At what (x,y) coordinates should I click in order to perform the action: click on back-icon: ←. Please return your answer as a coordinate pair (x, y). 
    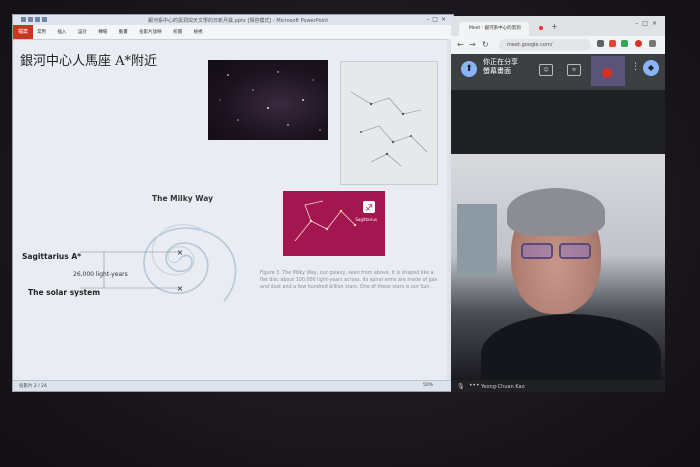
    Looking at the image, I should click on (460, 44).